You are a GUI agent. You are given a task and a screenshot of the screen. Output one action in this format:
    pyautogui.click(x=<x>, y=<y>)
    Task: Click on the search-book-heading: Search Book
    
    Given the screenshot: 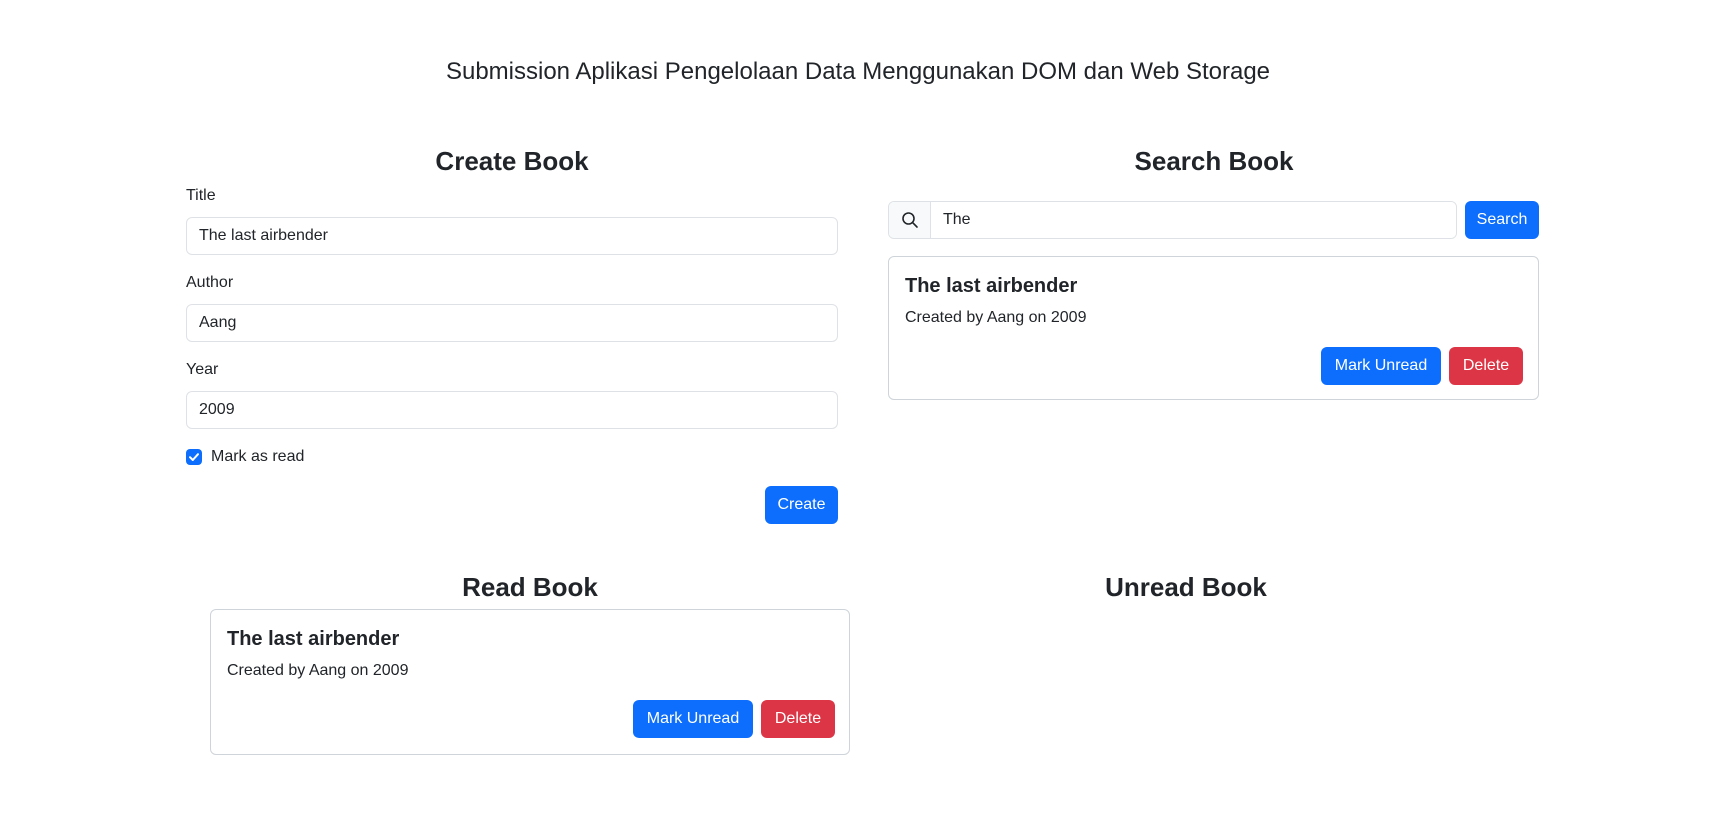 What is the action you would take?
    pyautogui.click(x=1214, y=161)
    